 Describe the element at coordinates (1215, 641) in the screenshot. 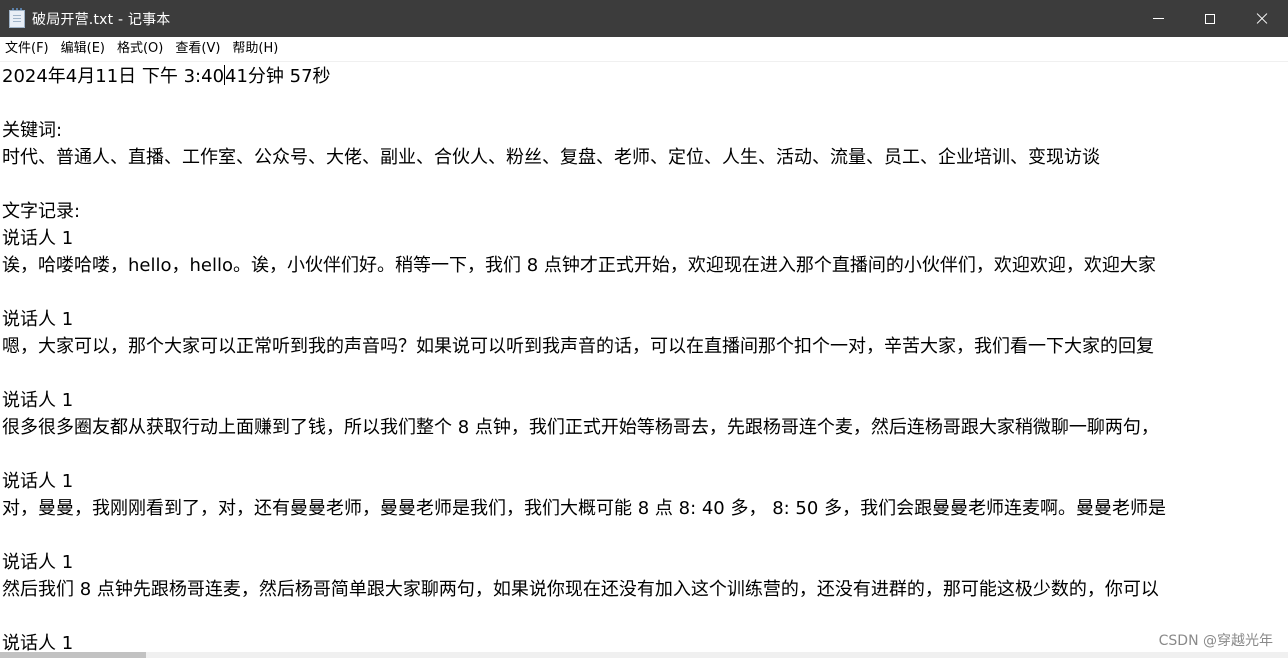

I see `watermark: CSDN @穿越光年` at that location.